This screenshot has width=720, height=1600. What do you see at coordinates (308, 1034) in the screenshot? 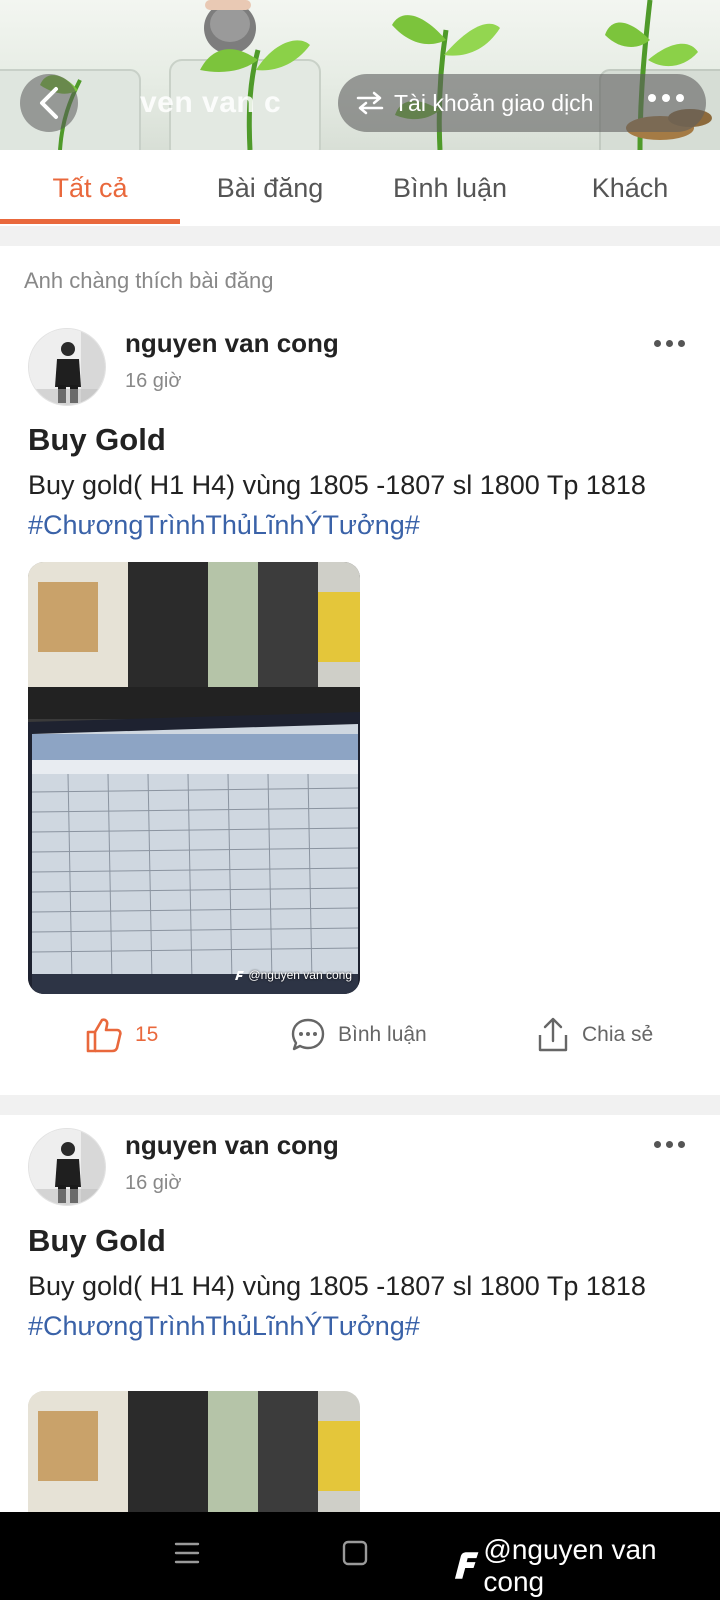
I see `comment-bubble-icon` at bounding box center [308, 1034].